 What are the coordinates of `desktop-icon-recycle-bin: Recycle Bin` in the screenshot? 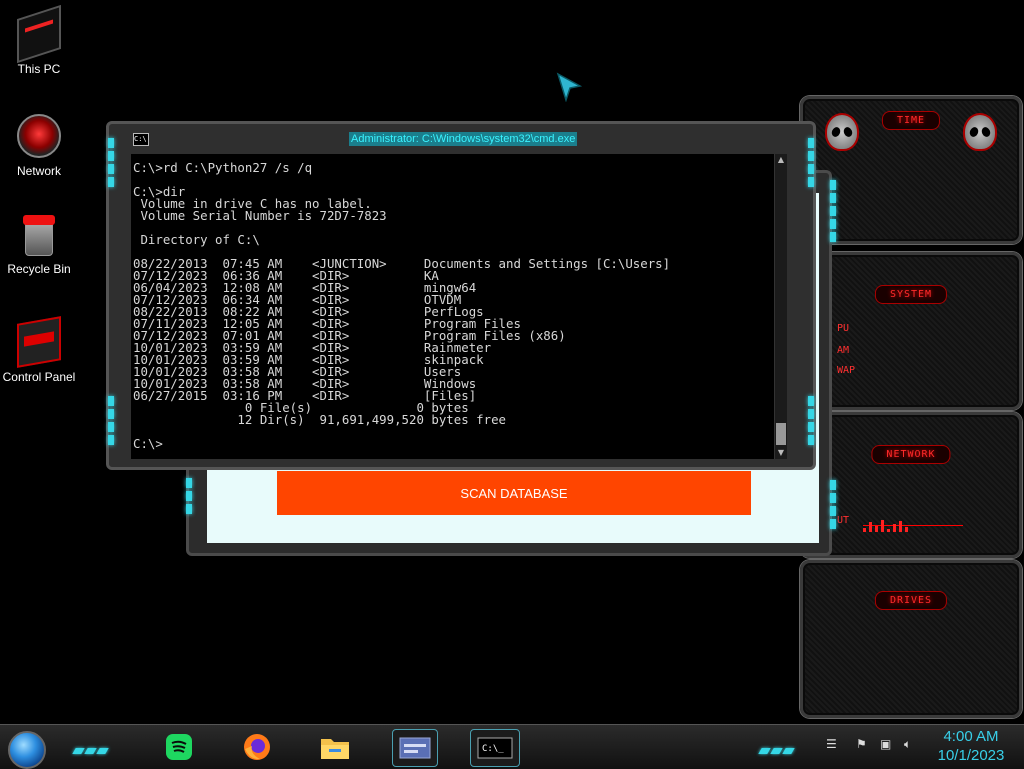 It's located at (39, 245).